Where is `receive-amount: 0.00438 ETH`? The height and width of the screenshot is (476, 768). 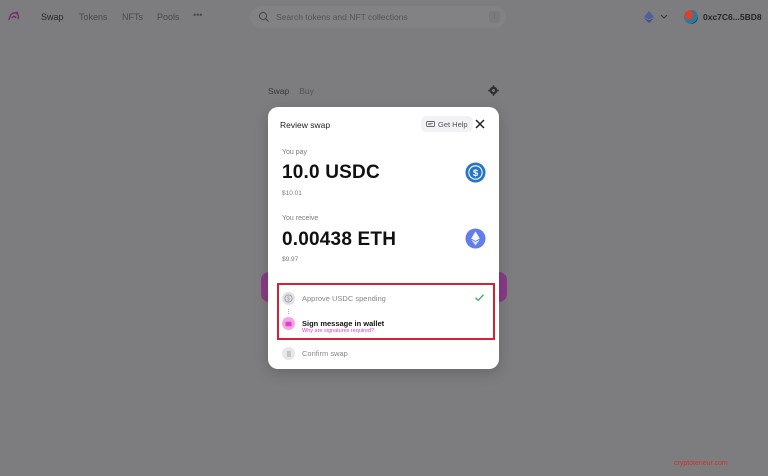 receive-amount: 0.00438 ETH is located at coordinates (339, 239).